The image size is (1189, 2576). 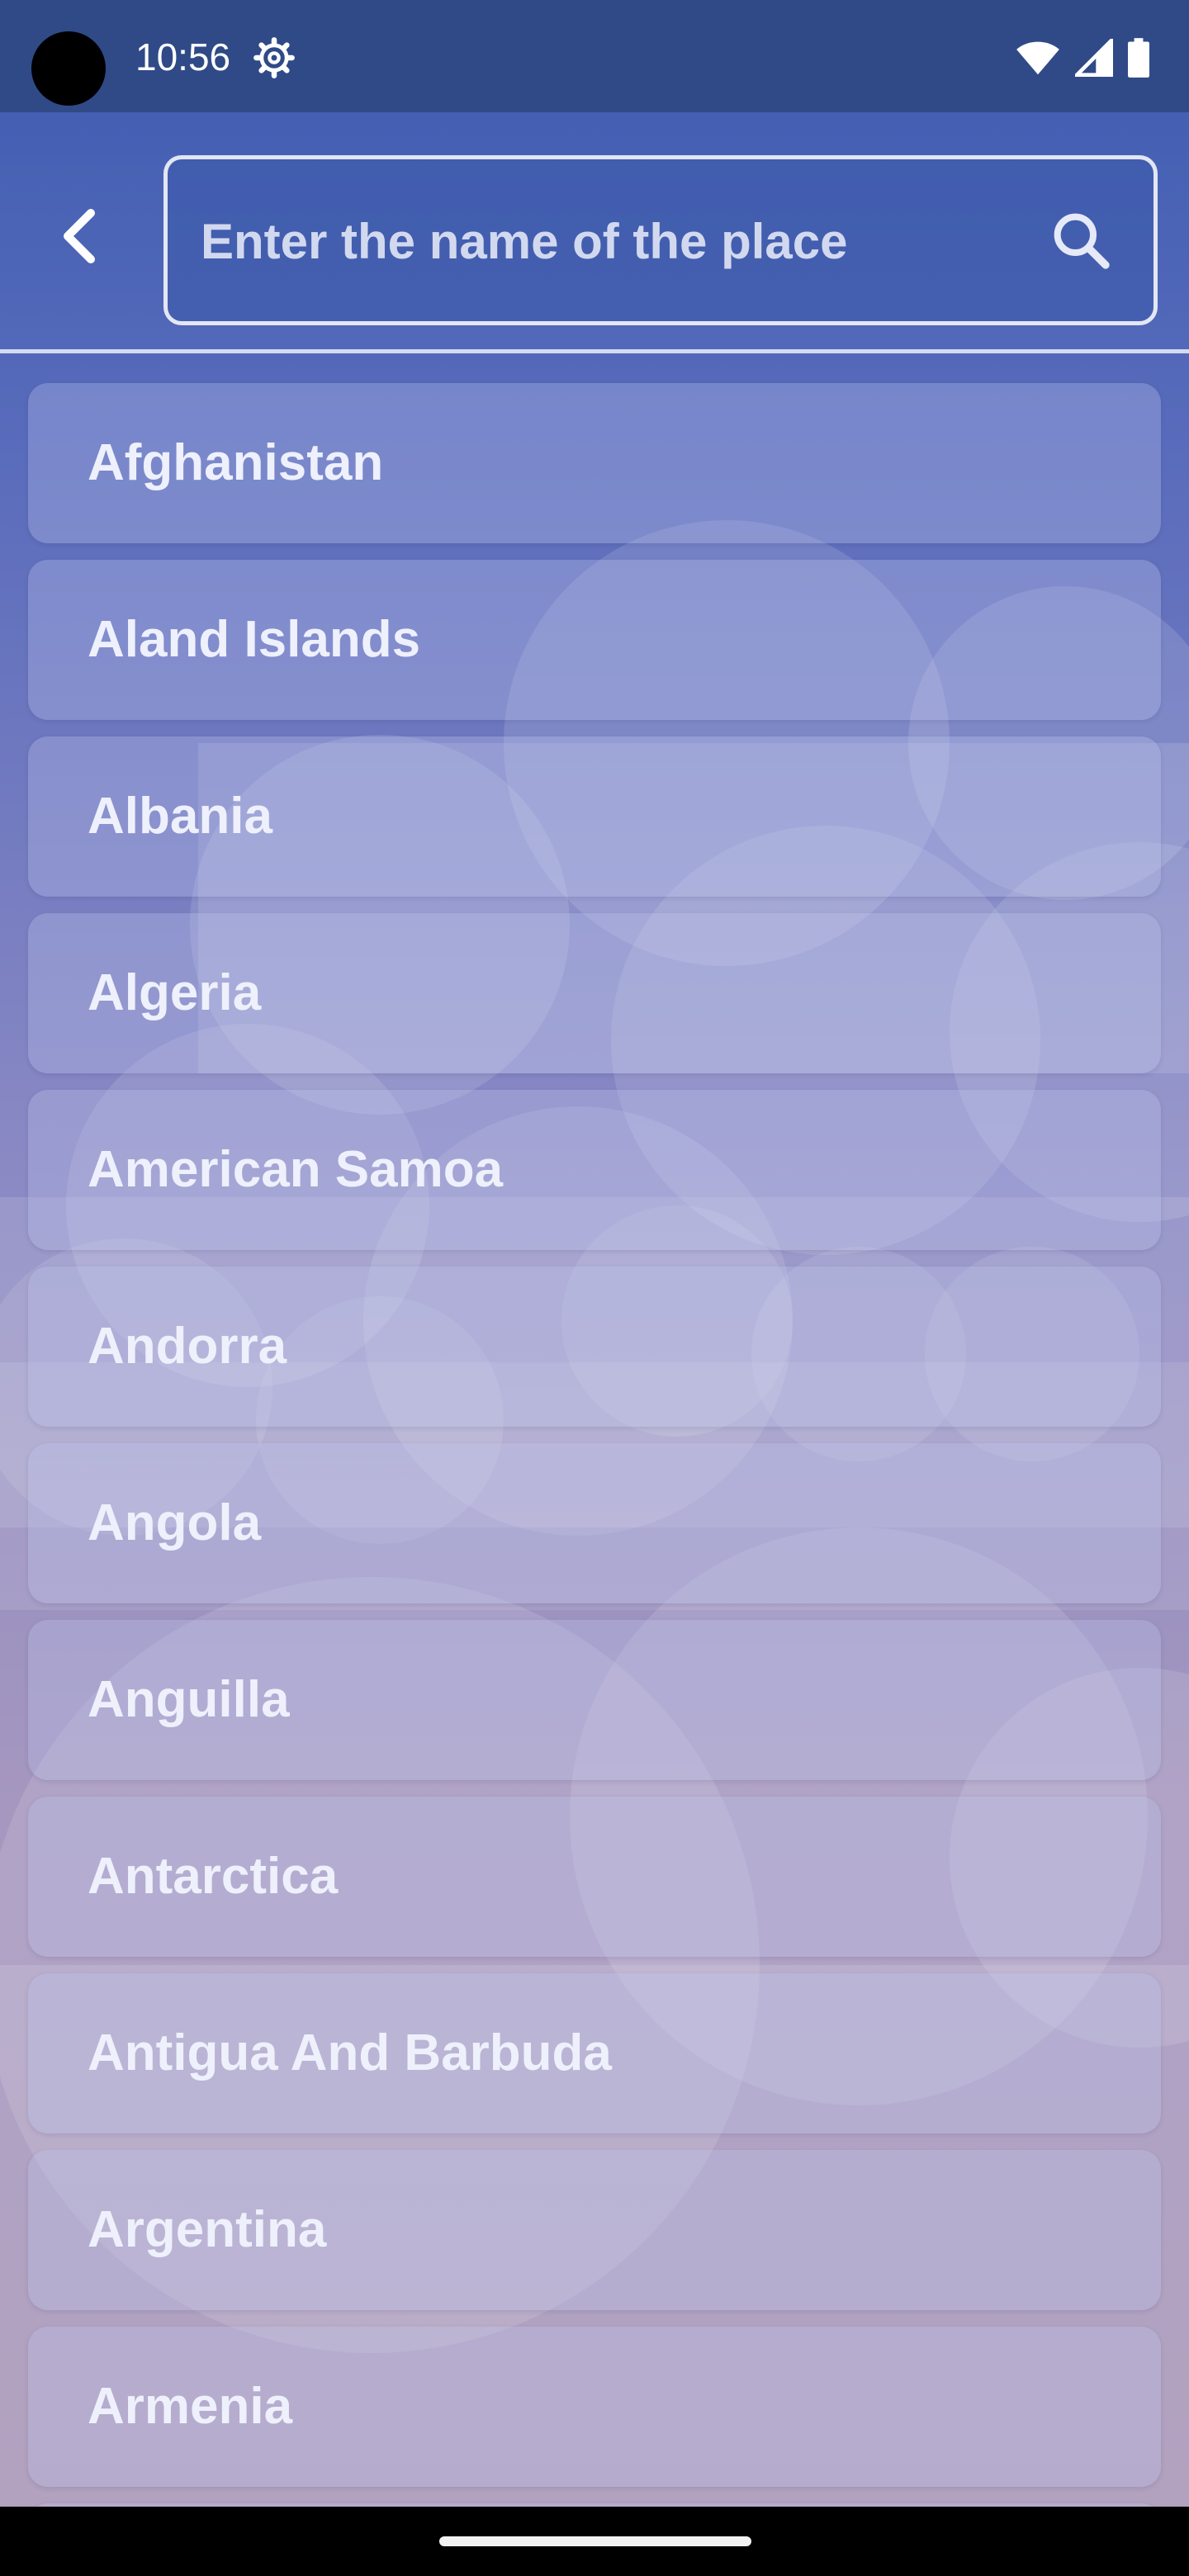 What do you see at coordinates (350, 2052) in the screenshot?
I see `list-item-label: Antigua And Barbuda` at bounding box center [350, 2052].